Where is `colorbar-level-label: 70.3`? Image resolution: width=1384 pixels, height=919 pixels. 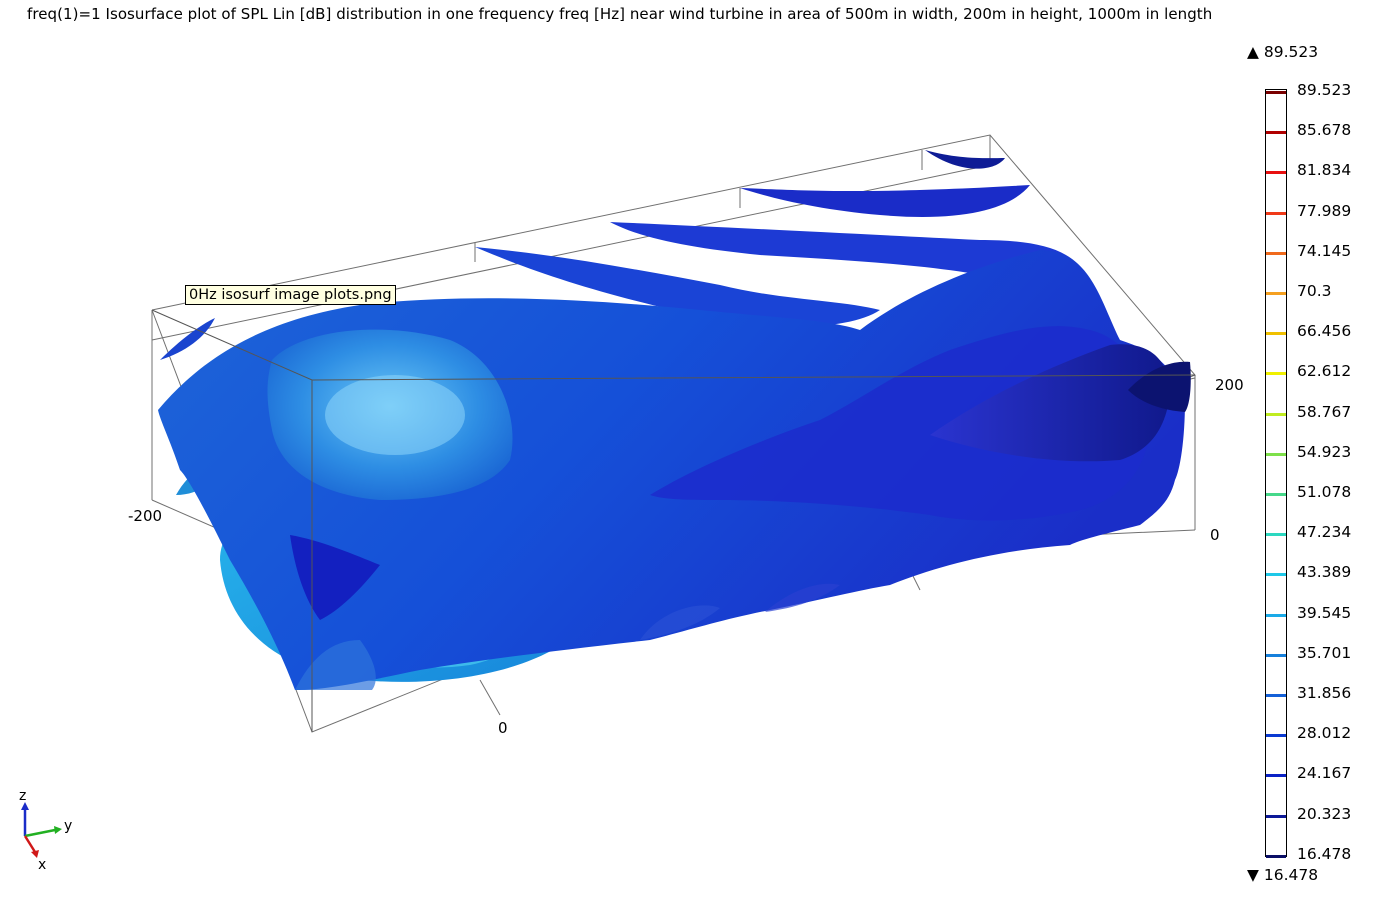
colorbar-level-label: 70.3 is located at coordinates (1314, 291).